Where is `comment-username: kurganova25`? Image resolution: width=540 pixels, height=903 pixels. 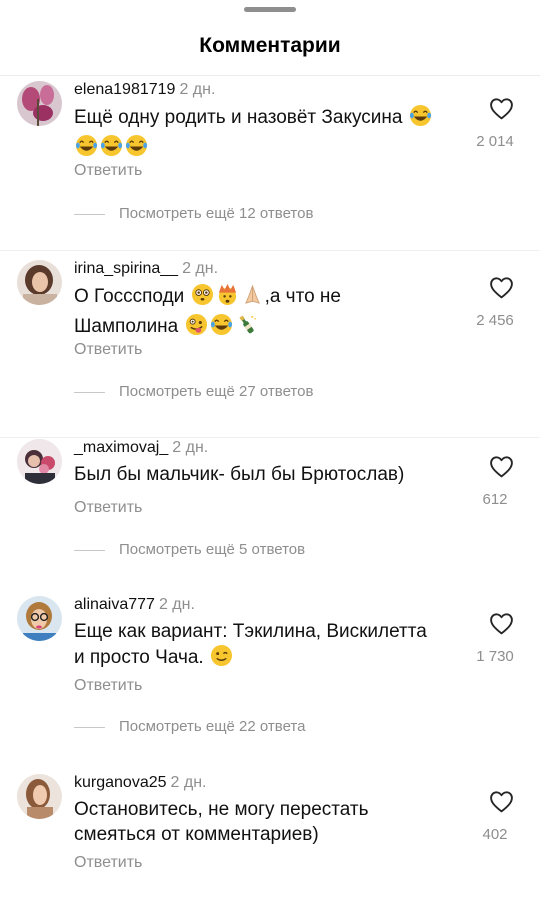 comment-username: kurganova25 is located at coordinates (120, 782).